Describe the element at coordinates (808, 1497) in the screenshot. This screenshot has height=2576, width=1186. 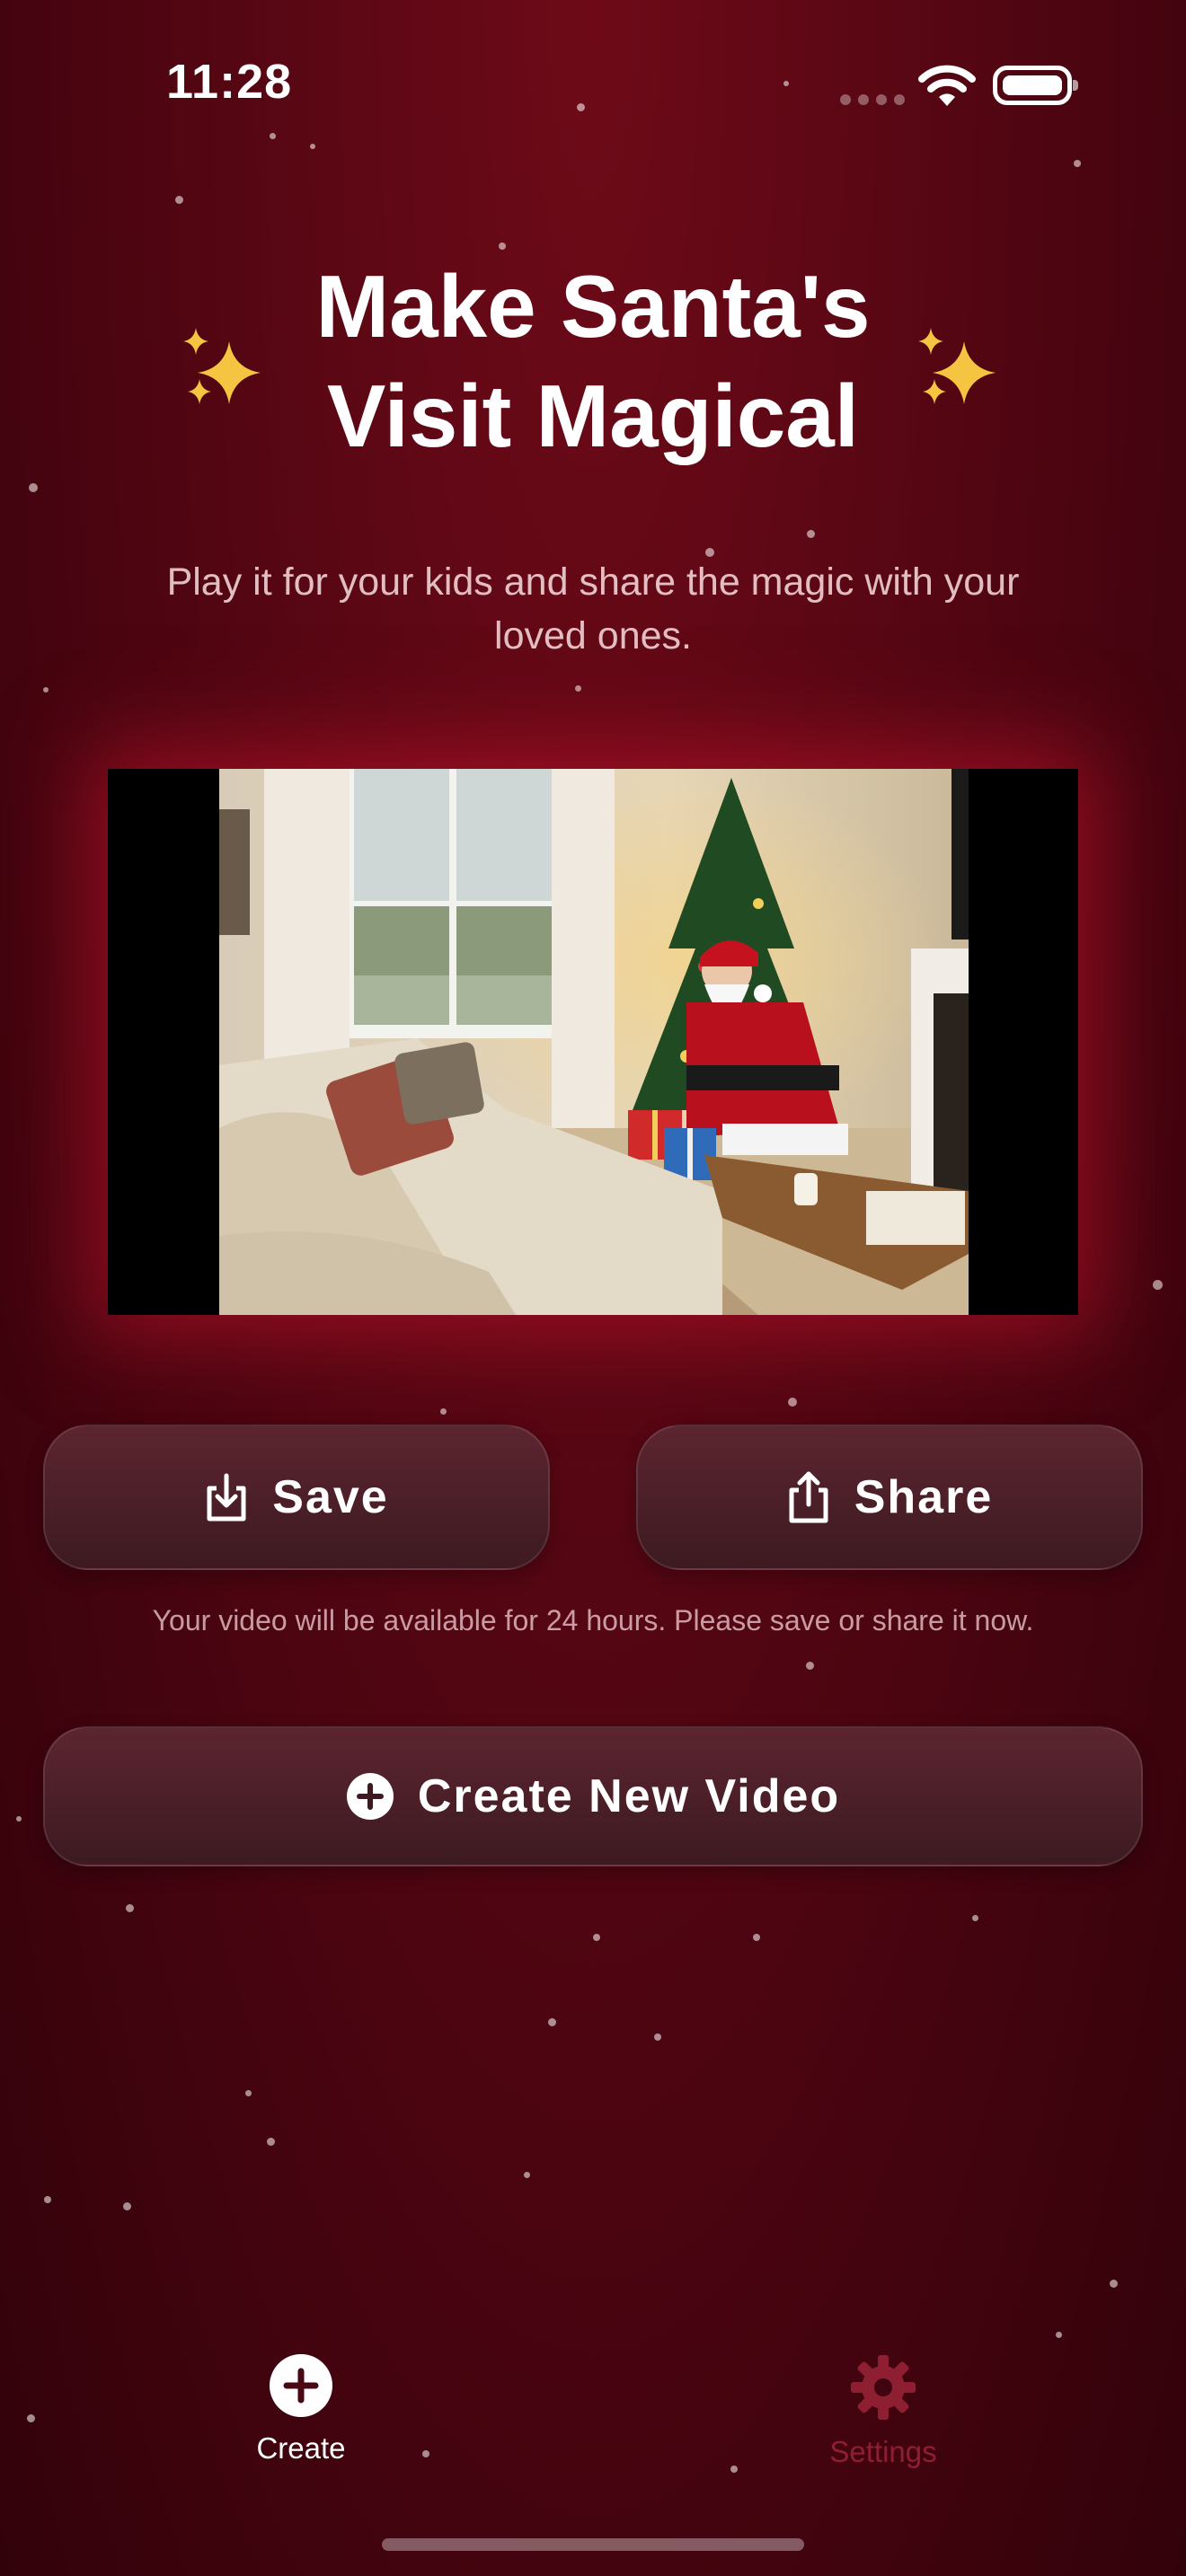
I see `share-icon` at that location.